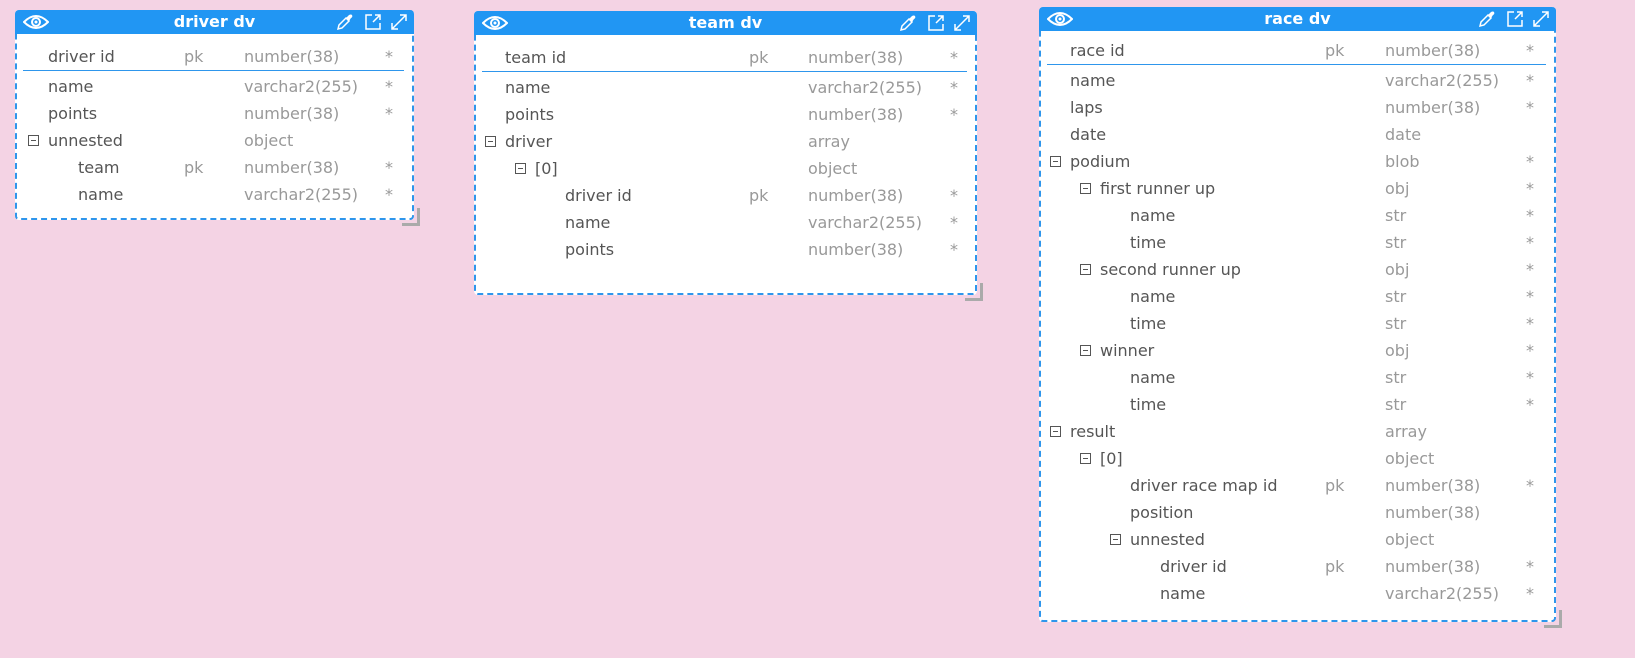 The width and height of the screenshot is (1635, 658). I want to click on table-header: race dv, so click(1297, 19).